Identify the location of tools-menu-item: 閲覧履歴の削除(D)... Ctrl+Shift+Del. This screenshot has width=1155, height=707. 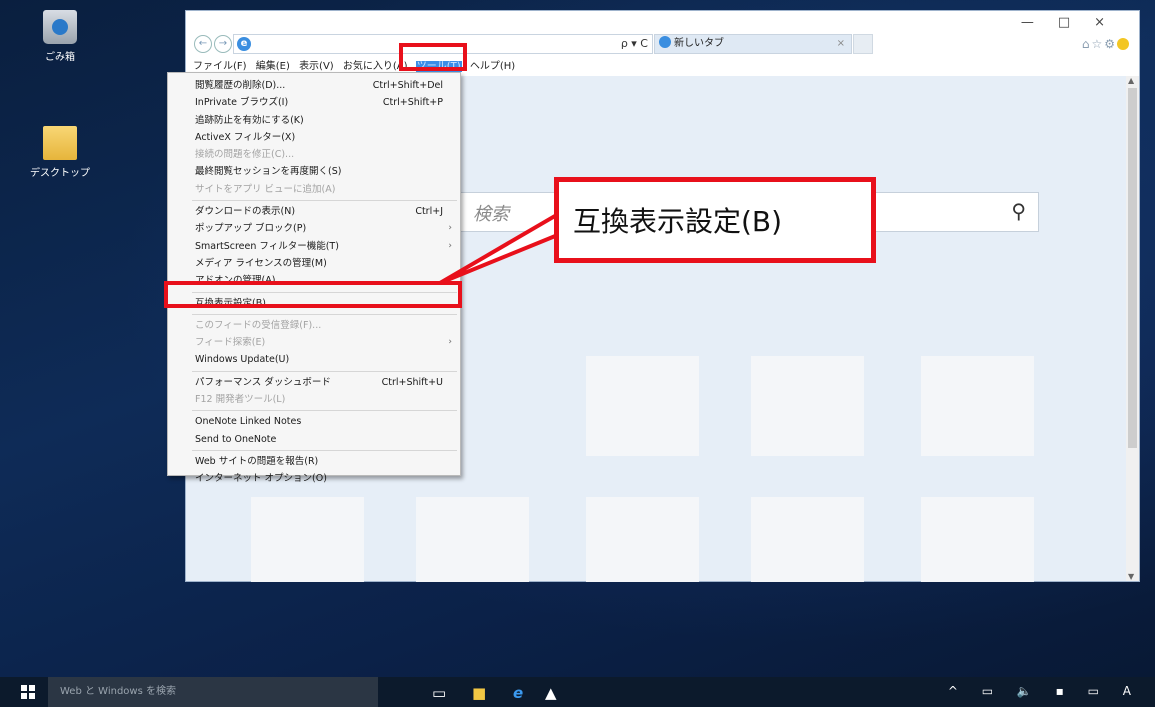
(314, 85).